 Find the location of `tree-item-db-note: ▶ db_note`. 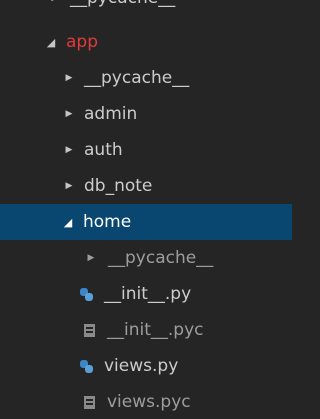

tree-item-db-note: ▶ db_note is located at coordinates (146, 186).